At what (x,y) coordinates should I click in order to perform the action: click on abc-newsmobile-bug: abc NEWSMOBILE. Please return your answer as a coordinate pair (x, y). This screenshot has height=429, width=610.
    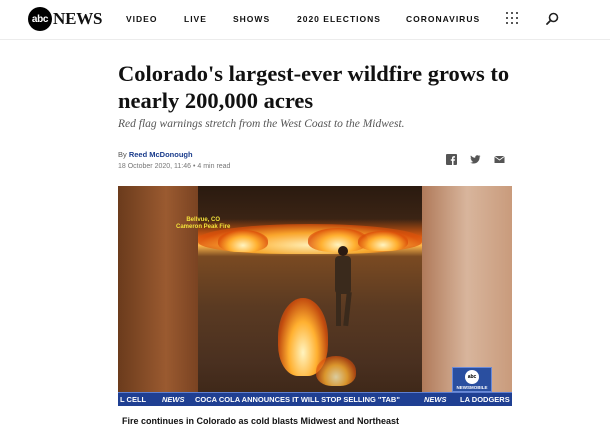
    Looking at the image, I should click on (472, 379).